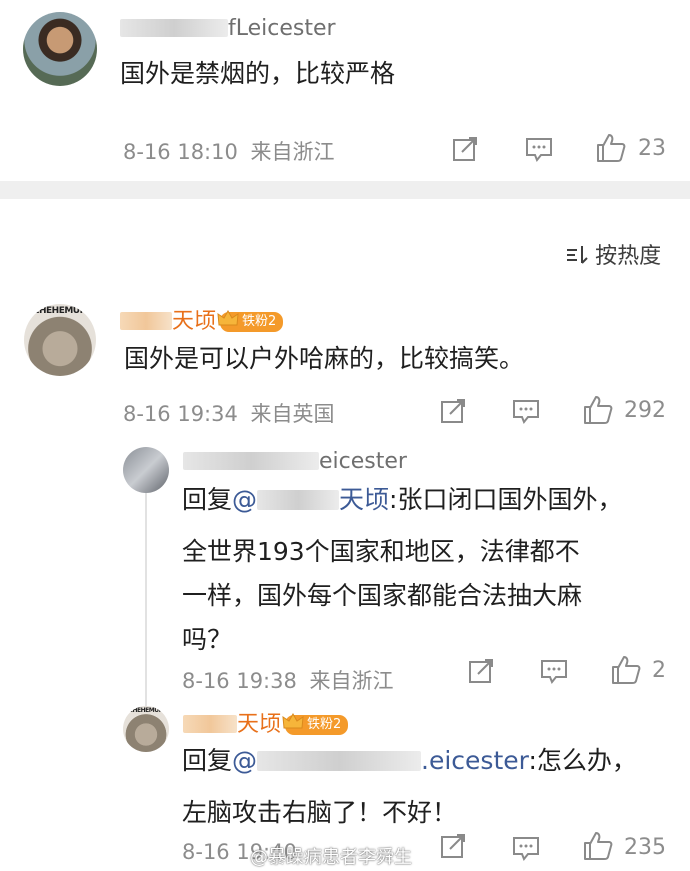  Describe the element at coordinates (180, 152) in the screenshot. I see `comment-date: 8-16 18:10` at that location.